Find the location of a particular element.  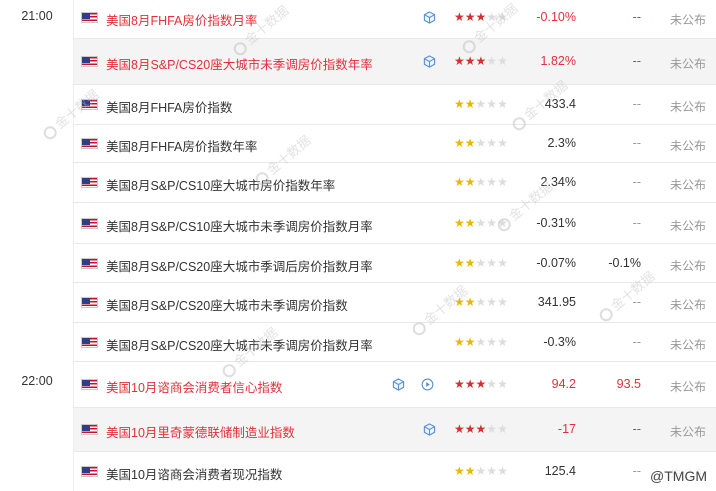

forecast-value: 93.5 is located at coordinates (628, 384).